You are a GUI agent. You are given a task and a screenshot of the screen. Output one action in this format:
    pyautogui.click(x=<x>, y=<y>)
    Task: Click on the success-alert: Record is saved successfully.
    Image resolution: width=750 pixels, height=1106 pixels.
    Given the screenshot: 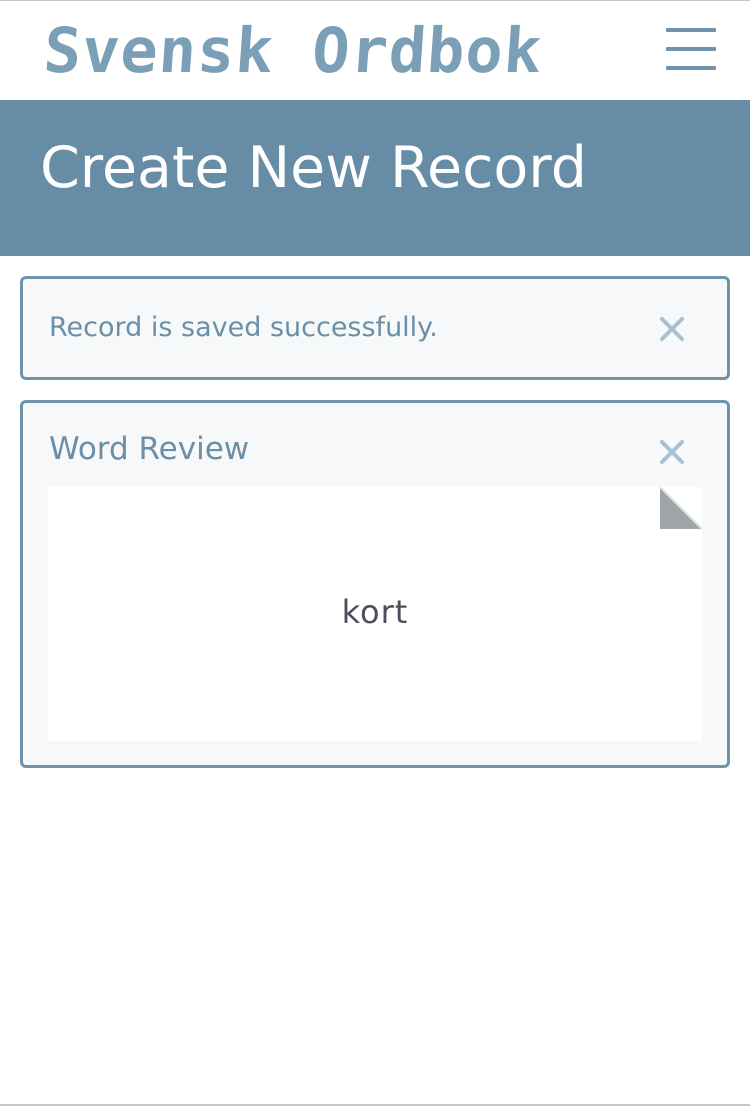 What is the action you would take?
    pyautogui.click(x=375, y=328)
    